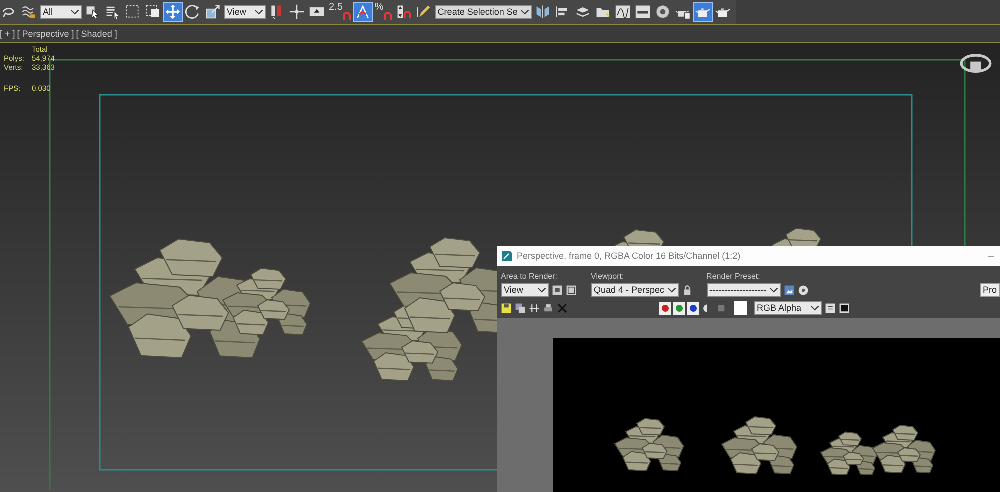 Image resolution: width=1000 pixels, height=492 pixels. I want to click on disc-icon, so click(803, 290).